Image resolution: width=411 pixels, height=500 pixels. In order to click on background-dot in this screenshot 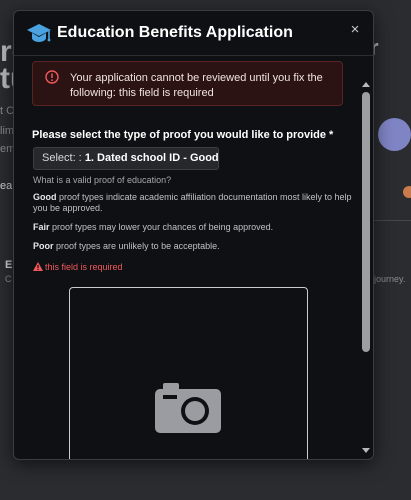, I will do `click(407, 192)`.